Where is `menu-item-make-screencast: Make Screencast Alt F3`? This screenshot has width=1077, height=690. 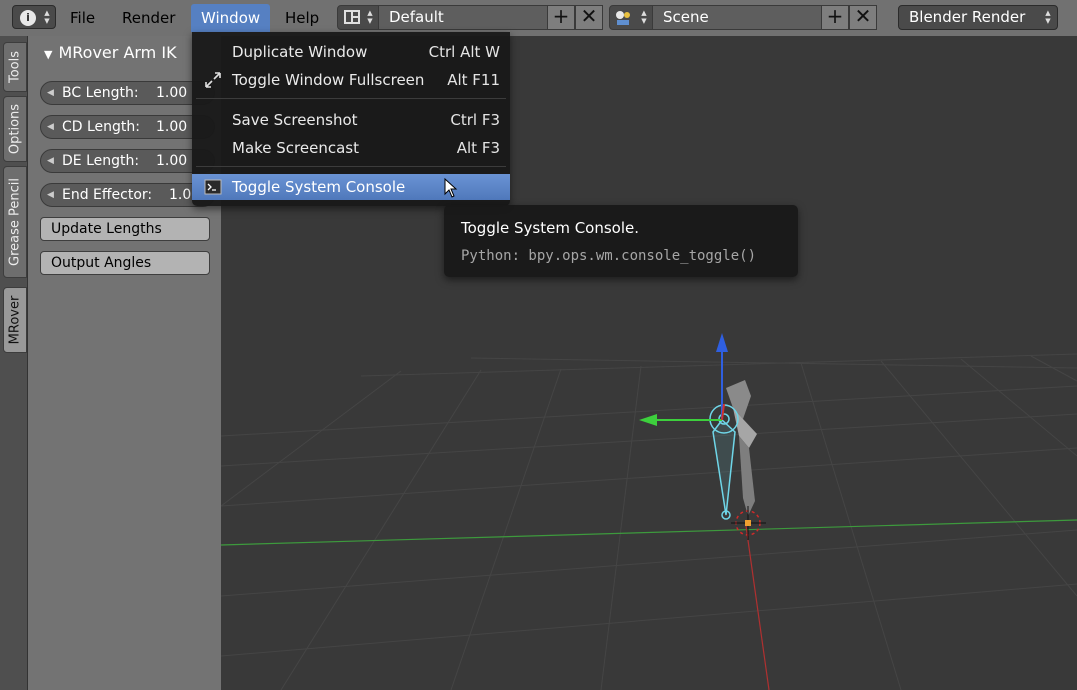 menu-item-make-screencast: Make Screencast Alt F3 is located at coordinates (351, 148).